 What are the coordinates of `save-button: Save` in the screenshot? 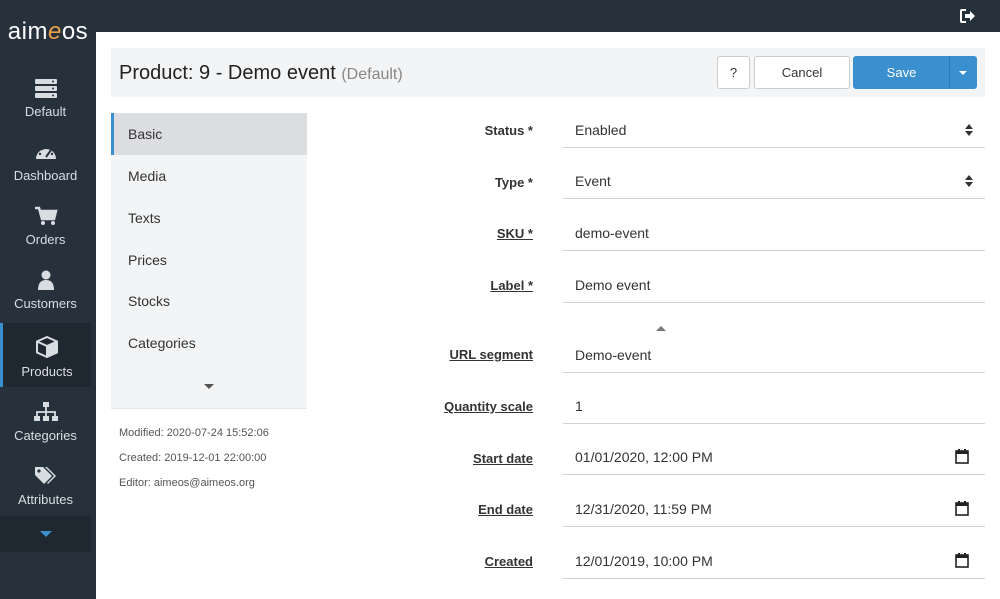 It's located at (901, 72).